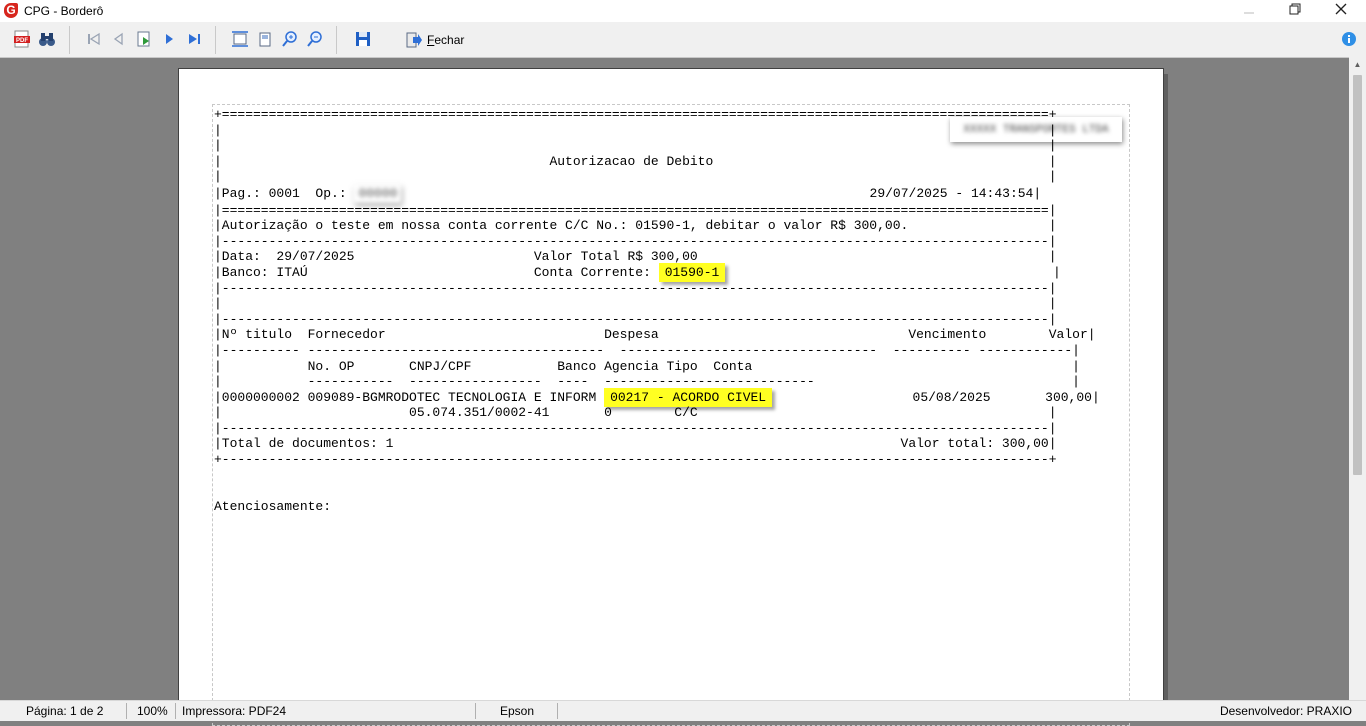 The height and width of the screenshot is (726, 1366). Describe the element at coordinates (1357, 65) in the screenshot. I see `scroll-up-icon: ▲` at that location.